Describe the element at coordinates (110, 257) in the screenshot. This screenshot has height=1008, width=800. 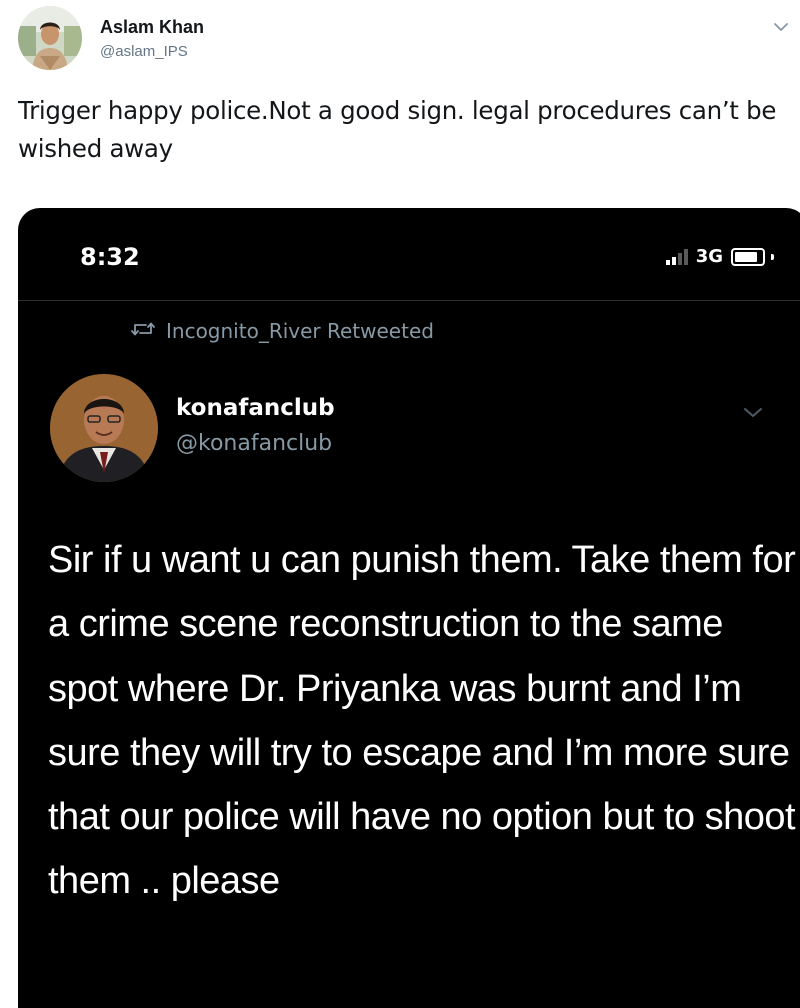
I see `status-time: 8:32` at that location.